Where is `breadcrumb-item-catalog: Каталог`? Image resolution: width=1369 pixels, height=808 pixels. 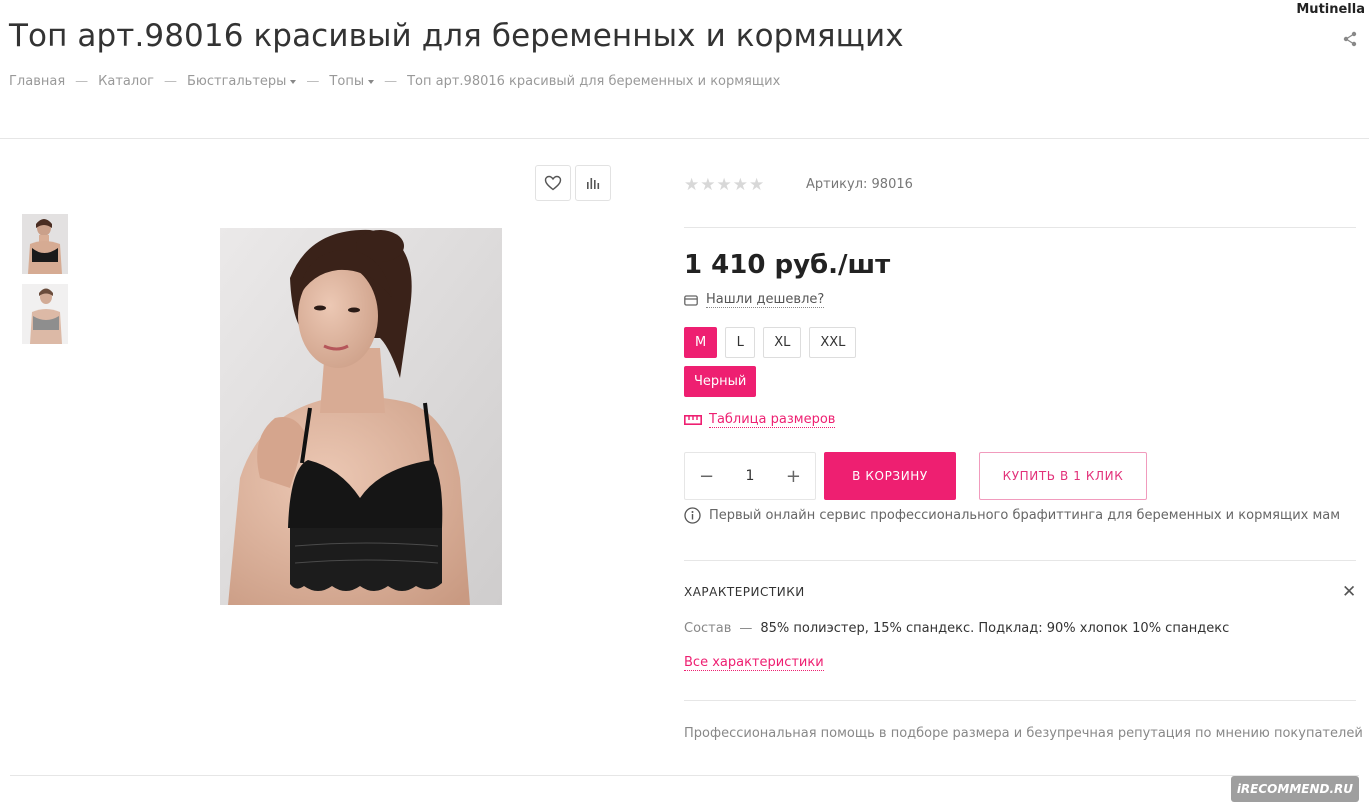
breadcrumb-item-catalog: Каталог is located at coordinates (126, 81).